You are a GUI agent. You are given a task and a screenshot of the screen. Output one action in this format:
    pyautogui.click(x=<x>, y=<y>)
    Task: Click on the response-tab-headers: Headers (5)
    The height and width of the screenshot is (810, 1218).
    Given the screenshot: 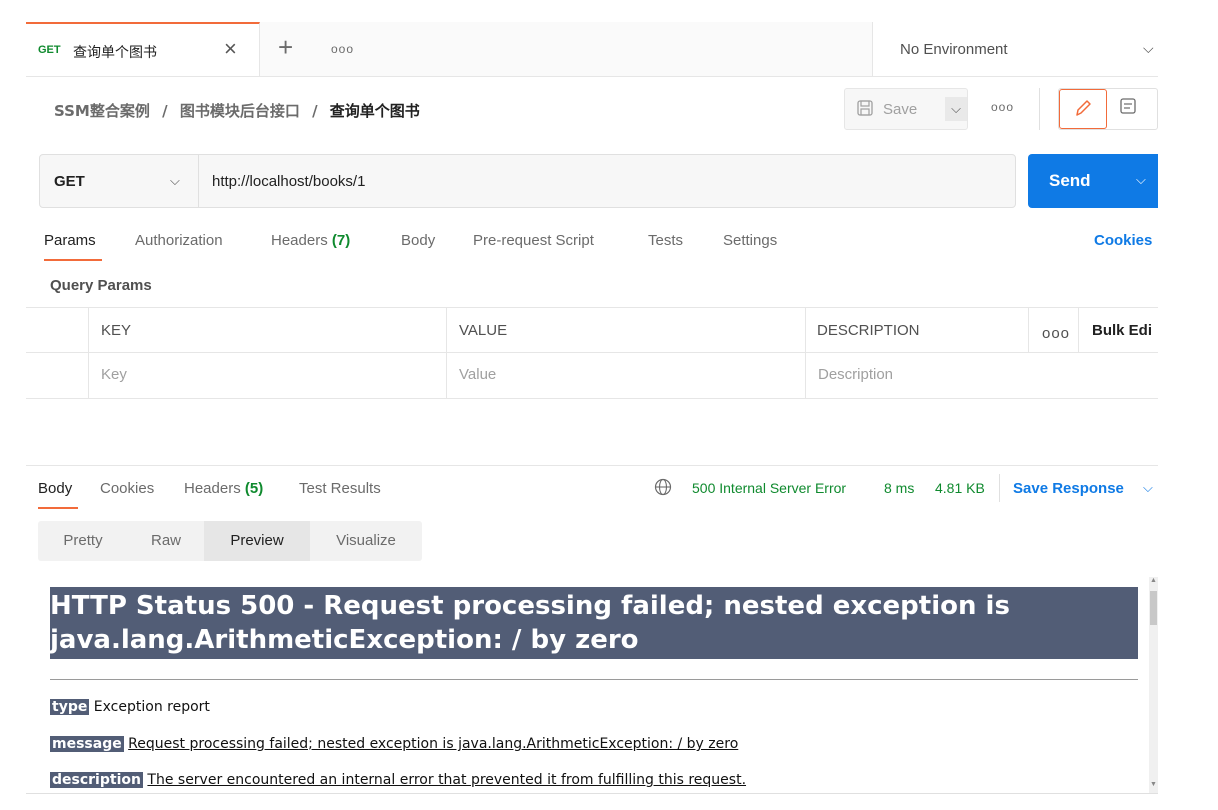 What is the action you would take?
    pyautogui.click(x=223, y=488)
    